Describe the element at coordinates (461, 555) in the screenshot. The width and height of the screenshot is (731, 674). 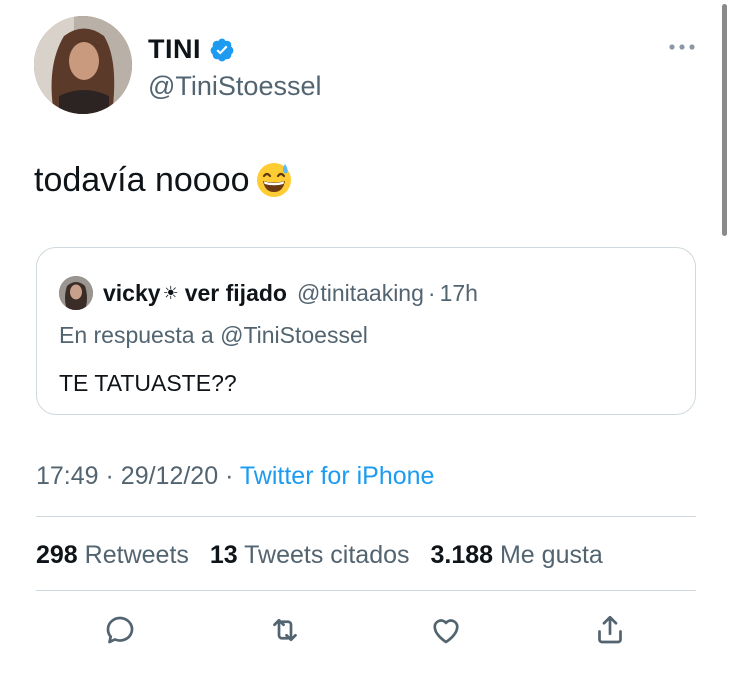
I see `likes-count: 3.188` at that location.